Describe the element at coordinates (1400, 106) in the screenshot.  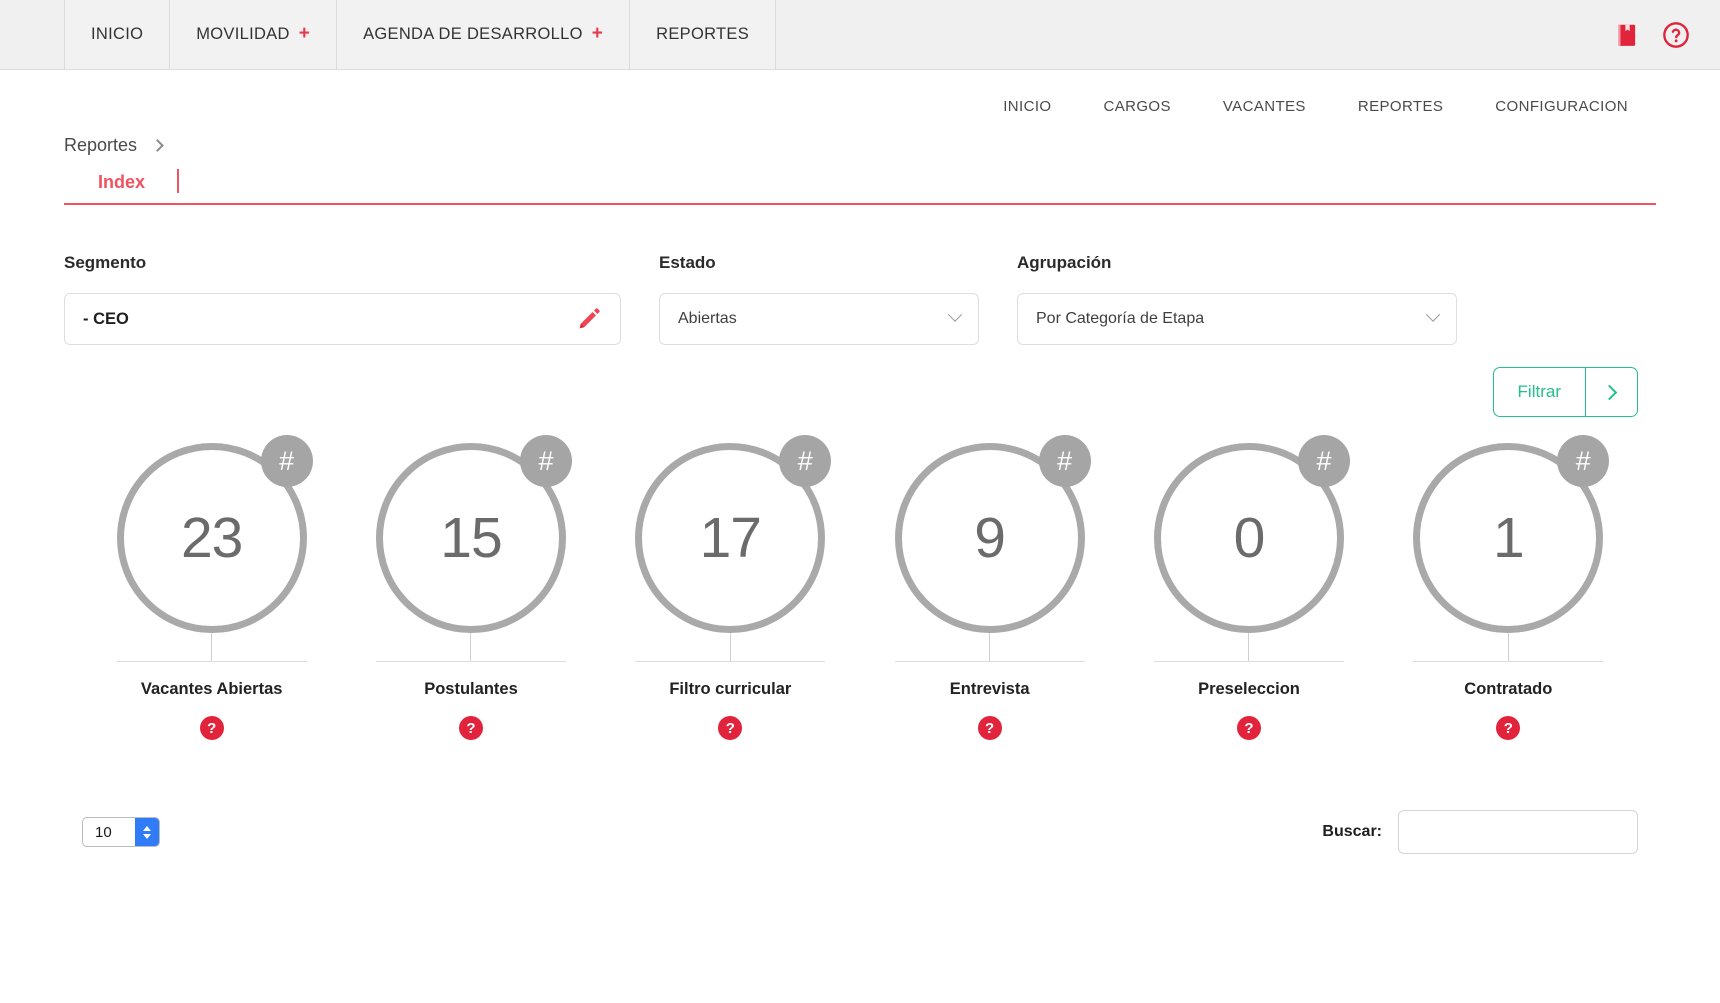
I see `subnav-item-reportes: REPORTES` at that location.